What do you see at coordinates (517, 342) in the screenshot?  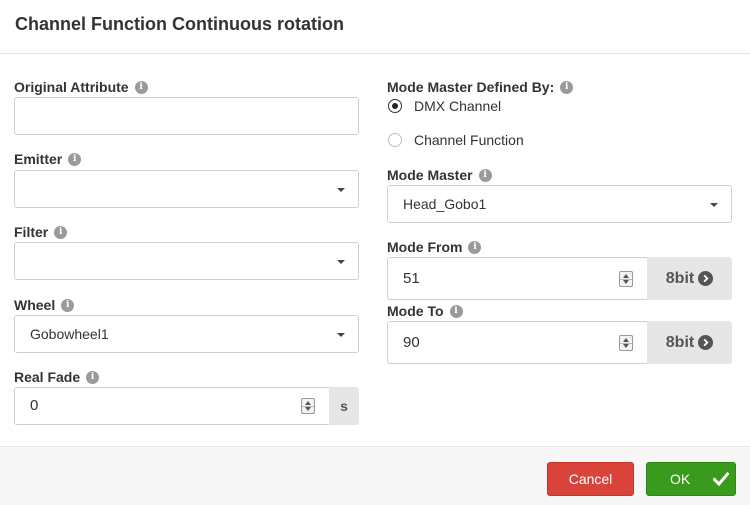 I see `mode-to-input: 90` at bounding box center [517, 342].